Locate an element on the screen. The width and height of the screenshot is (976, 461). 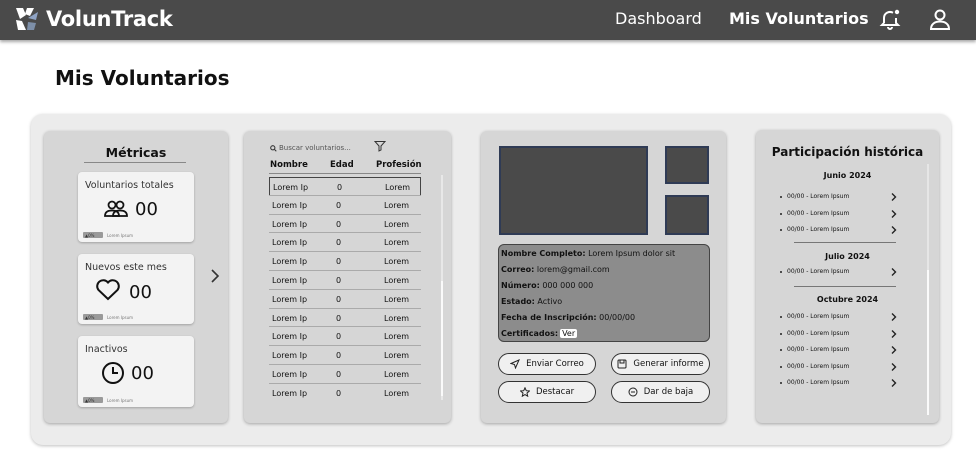
metric-card-new: Nuevos este mes 00 ▲ 0% Lorem Ipsum is located at coordinates (136, 289).